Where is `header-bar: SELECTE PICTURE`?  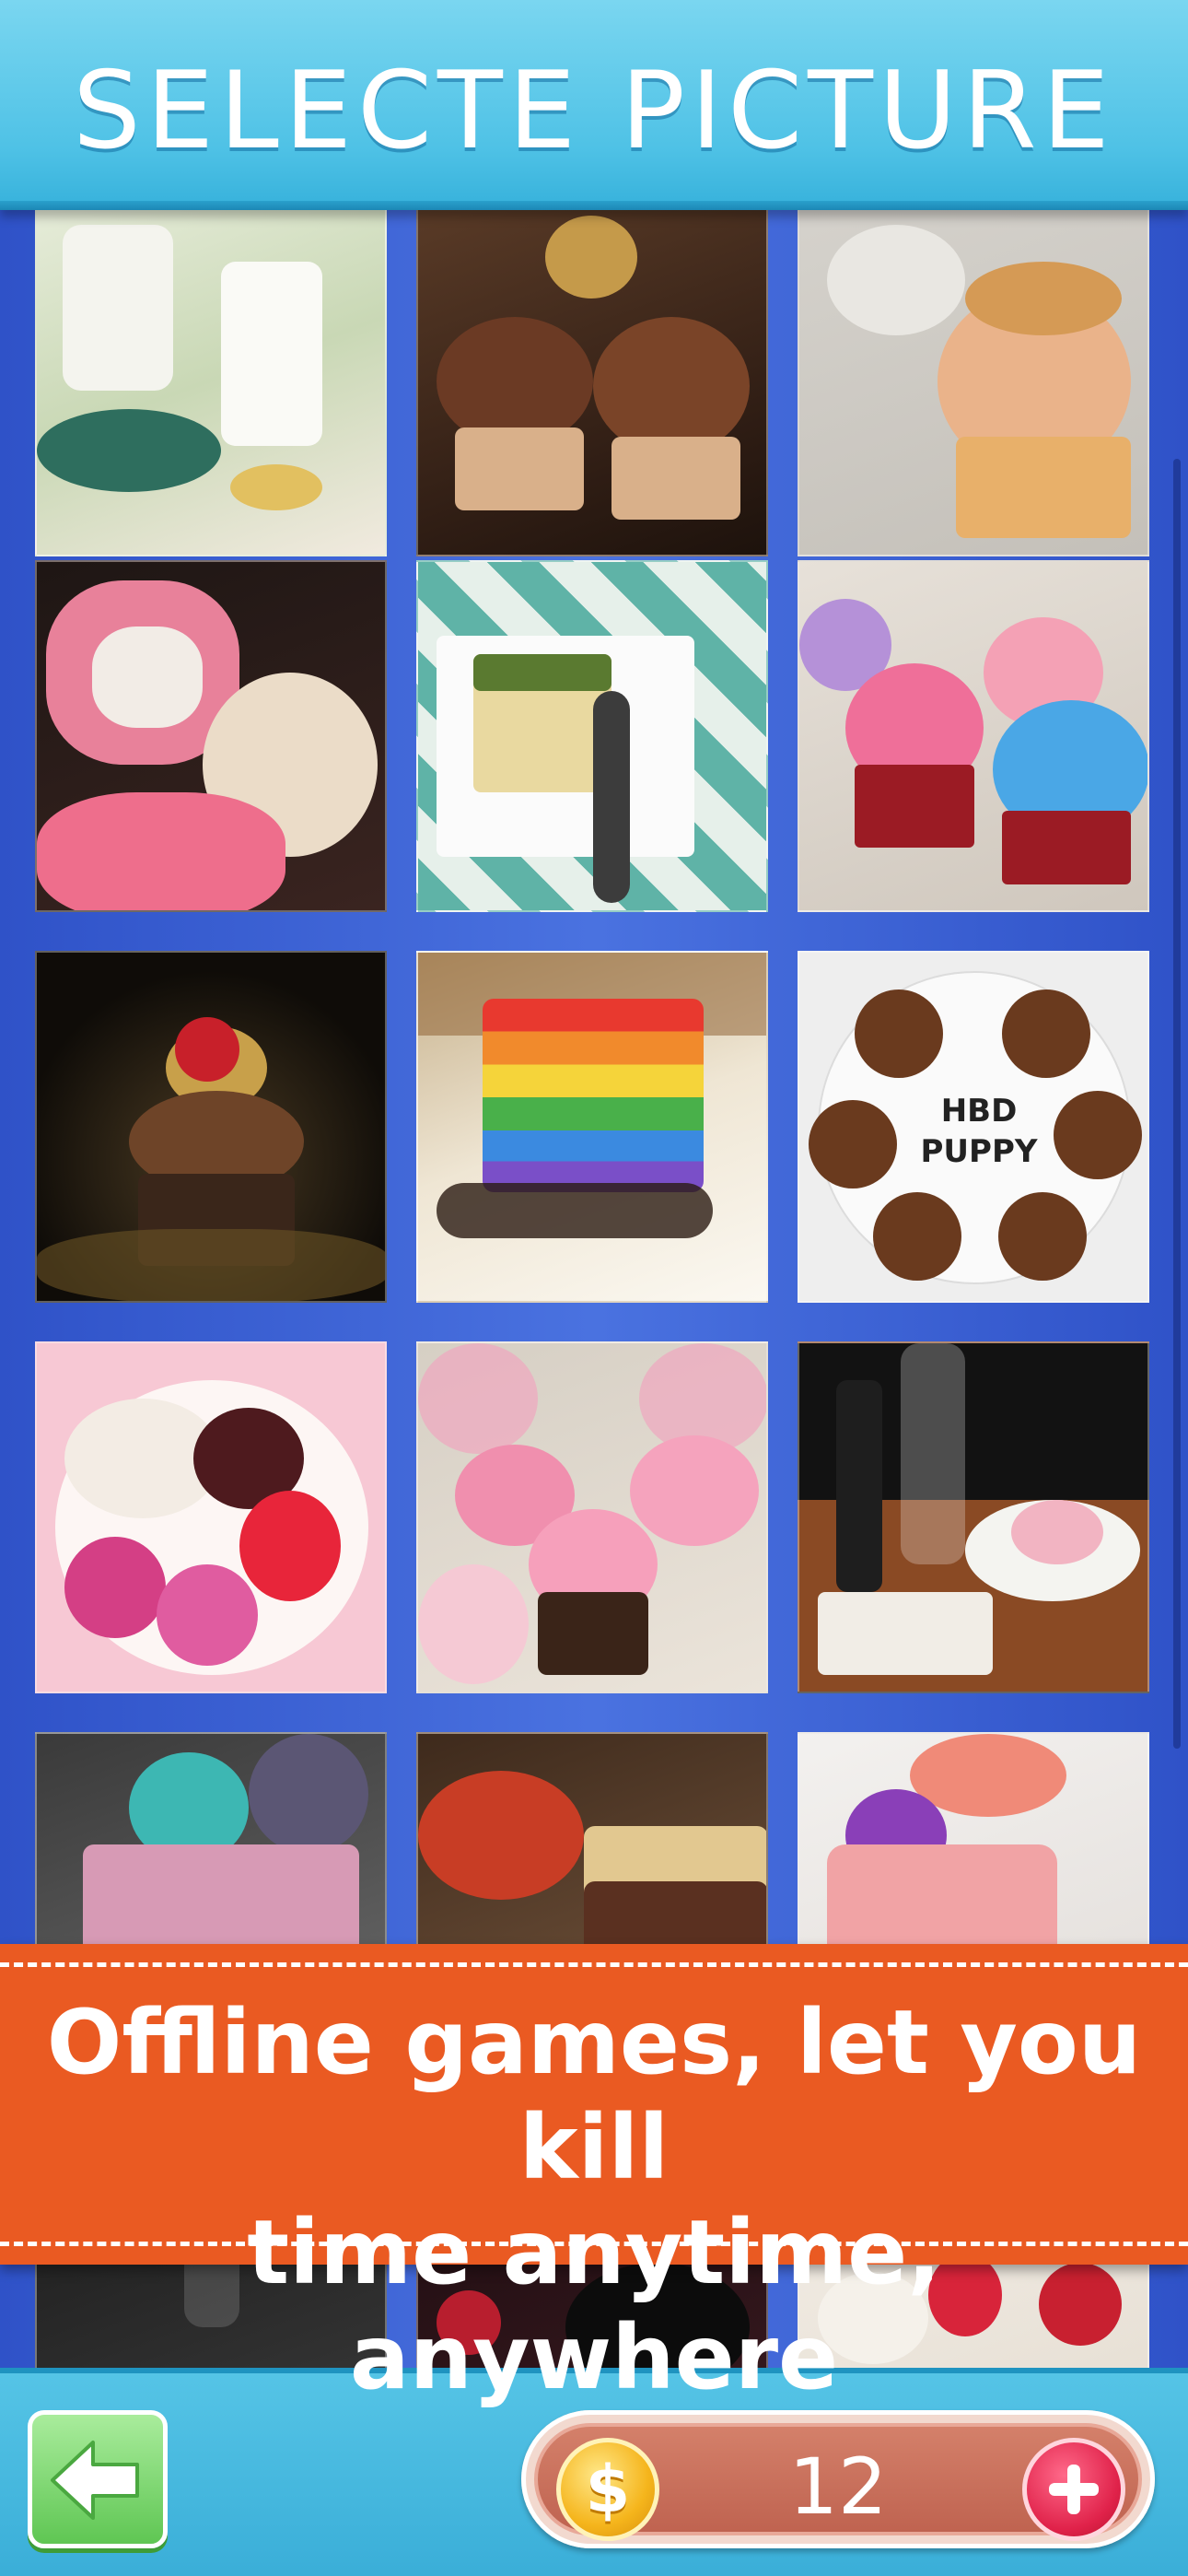
header-bar: SELECTE PICTURE is located at coordinates (594, 105).